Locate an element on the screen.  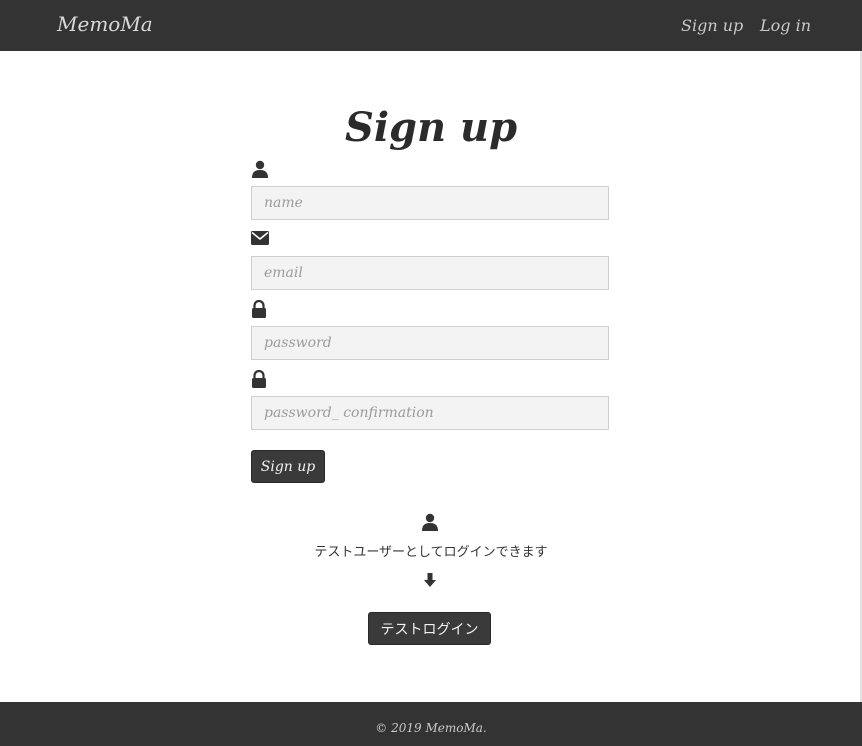
envelope-icon is located at coordinates (260, 240).